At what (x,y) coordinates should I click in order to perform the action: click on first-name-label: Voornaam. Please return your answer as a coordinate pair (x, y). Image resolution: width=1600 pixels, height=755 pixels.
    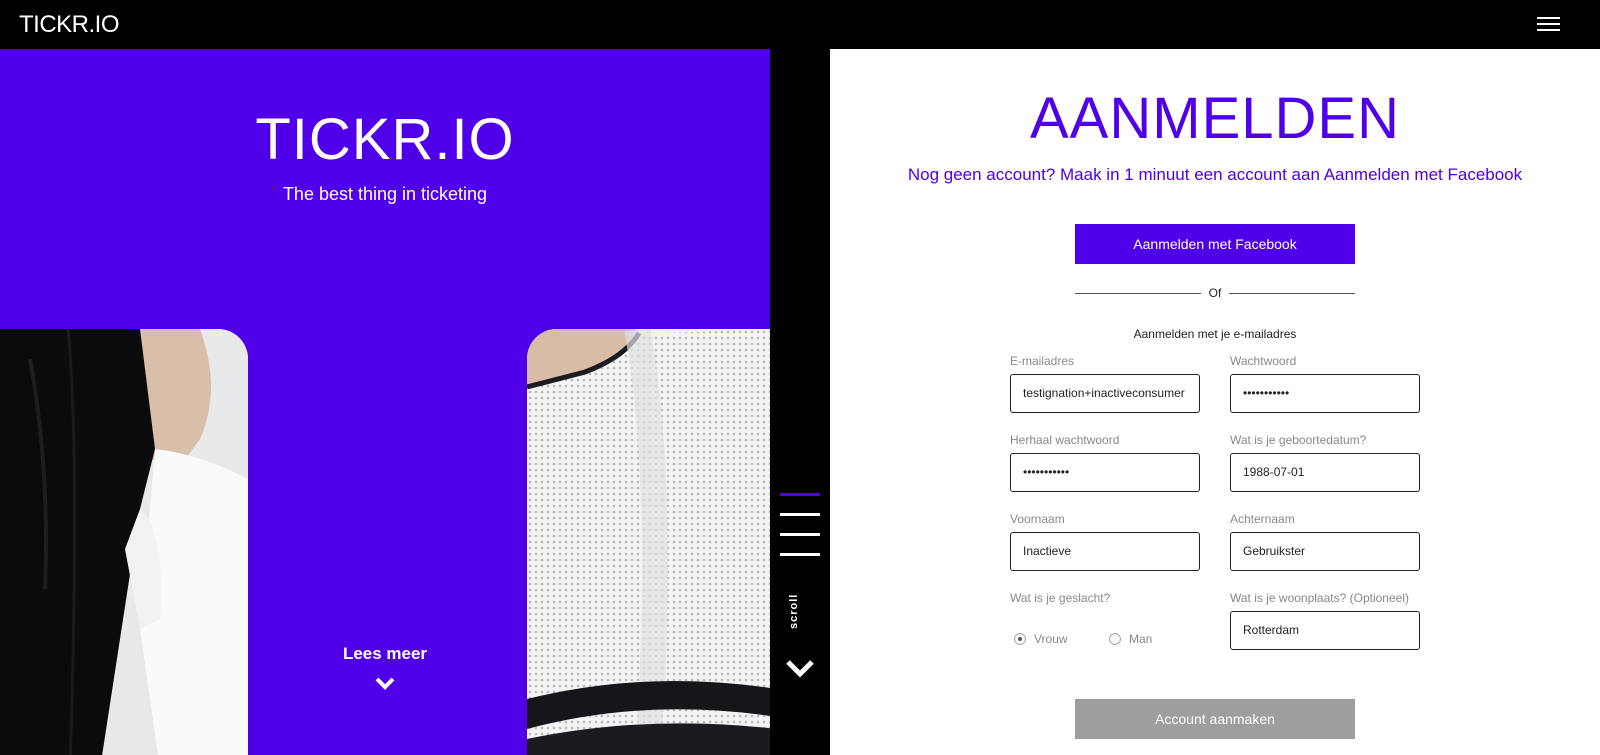
    Looking at the image, I should click on (1037, 519).